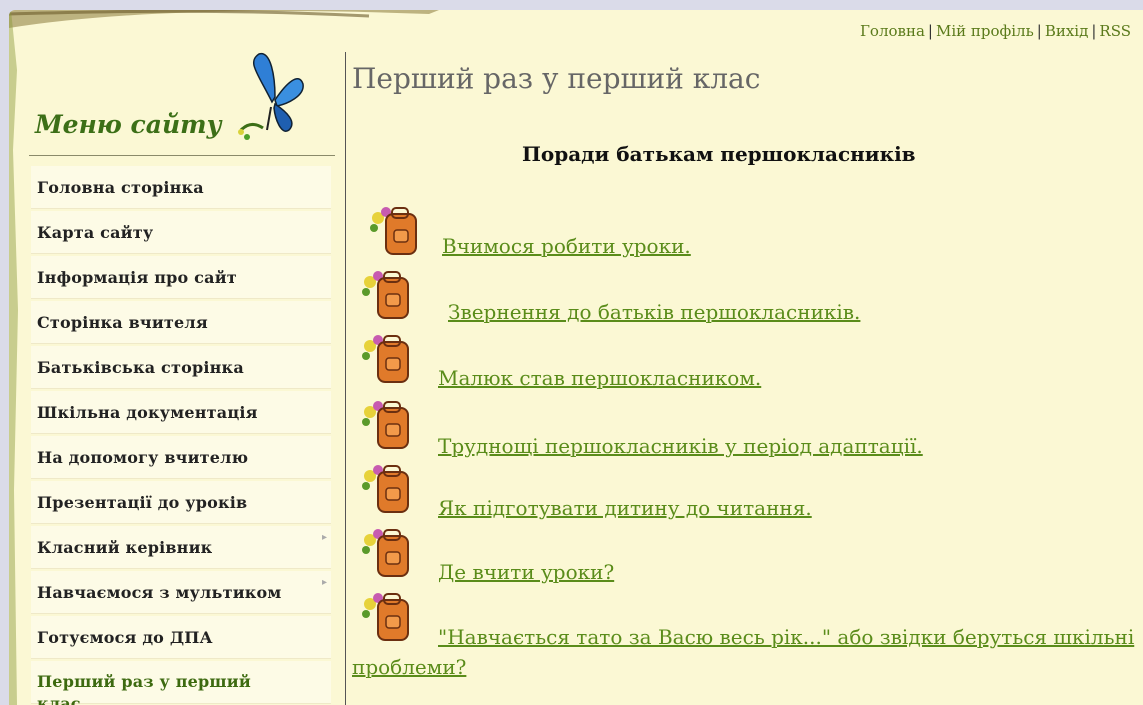  I want to click on sidebar-item-presentations: Презентації до уроків, so click(181, 502).